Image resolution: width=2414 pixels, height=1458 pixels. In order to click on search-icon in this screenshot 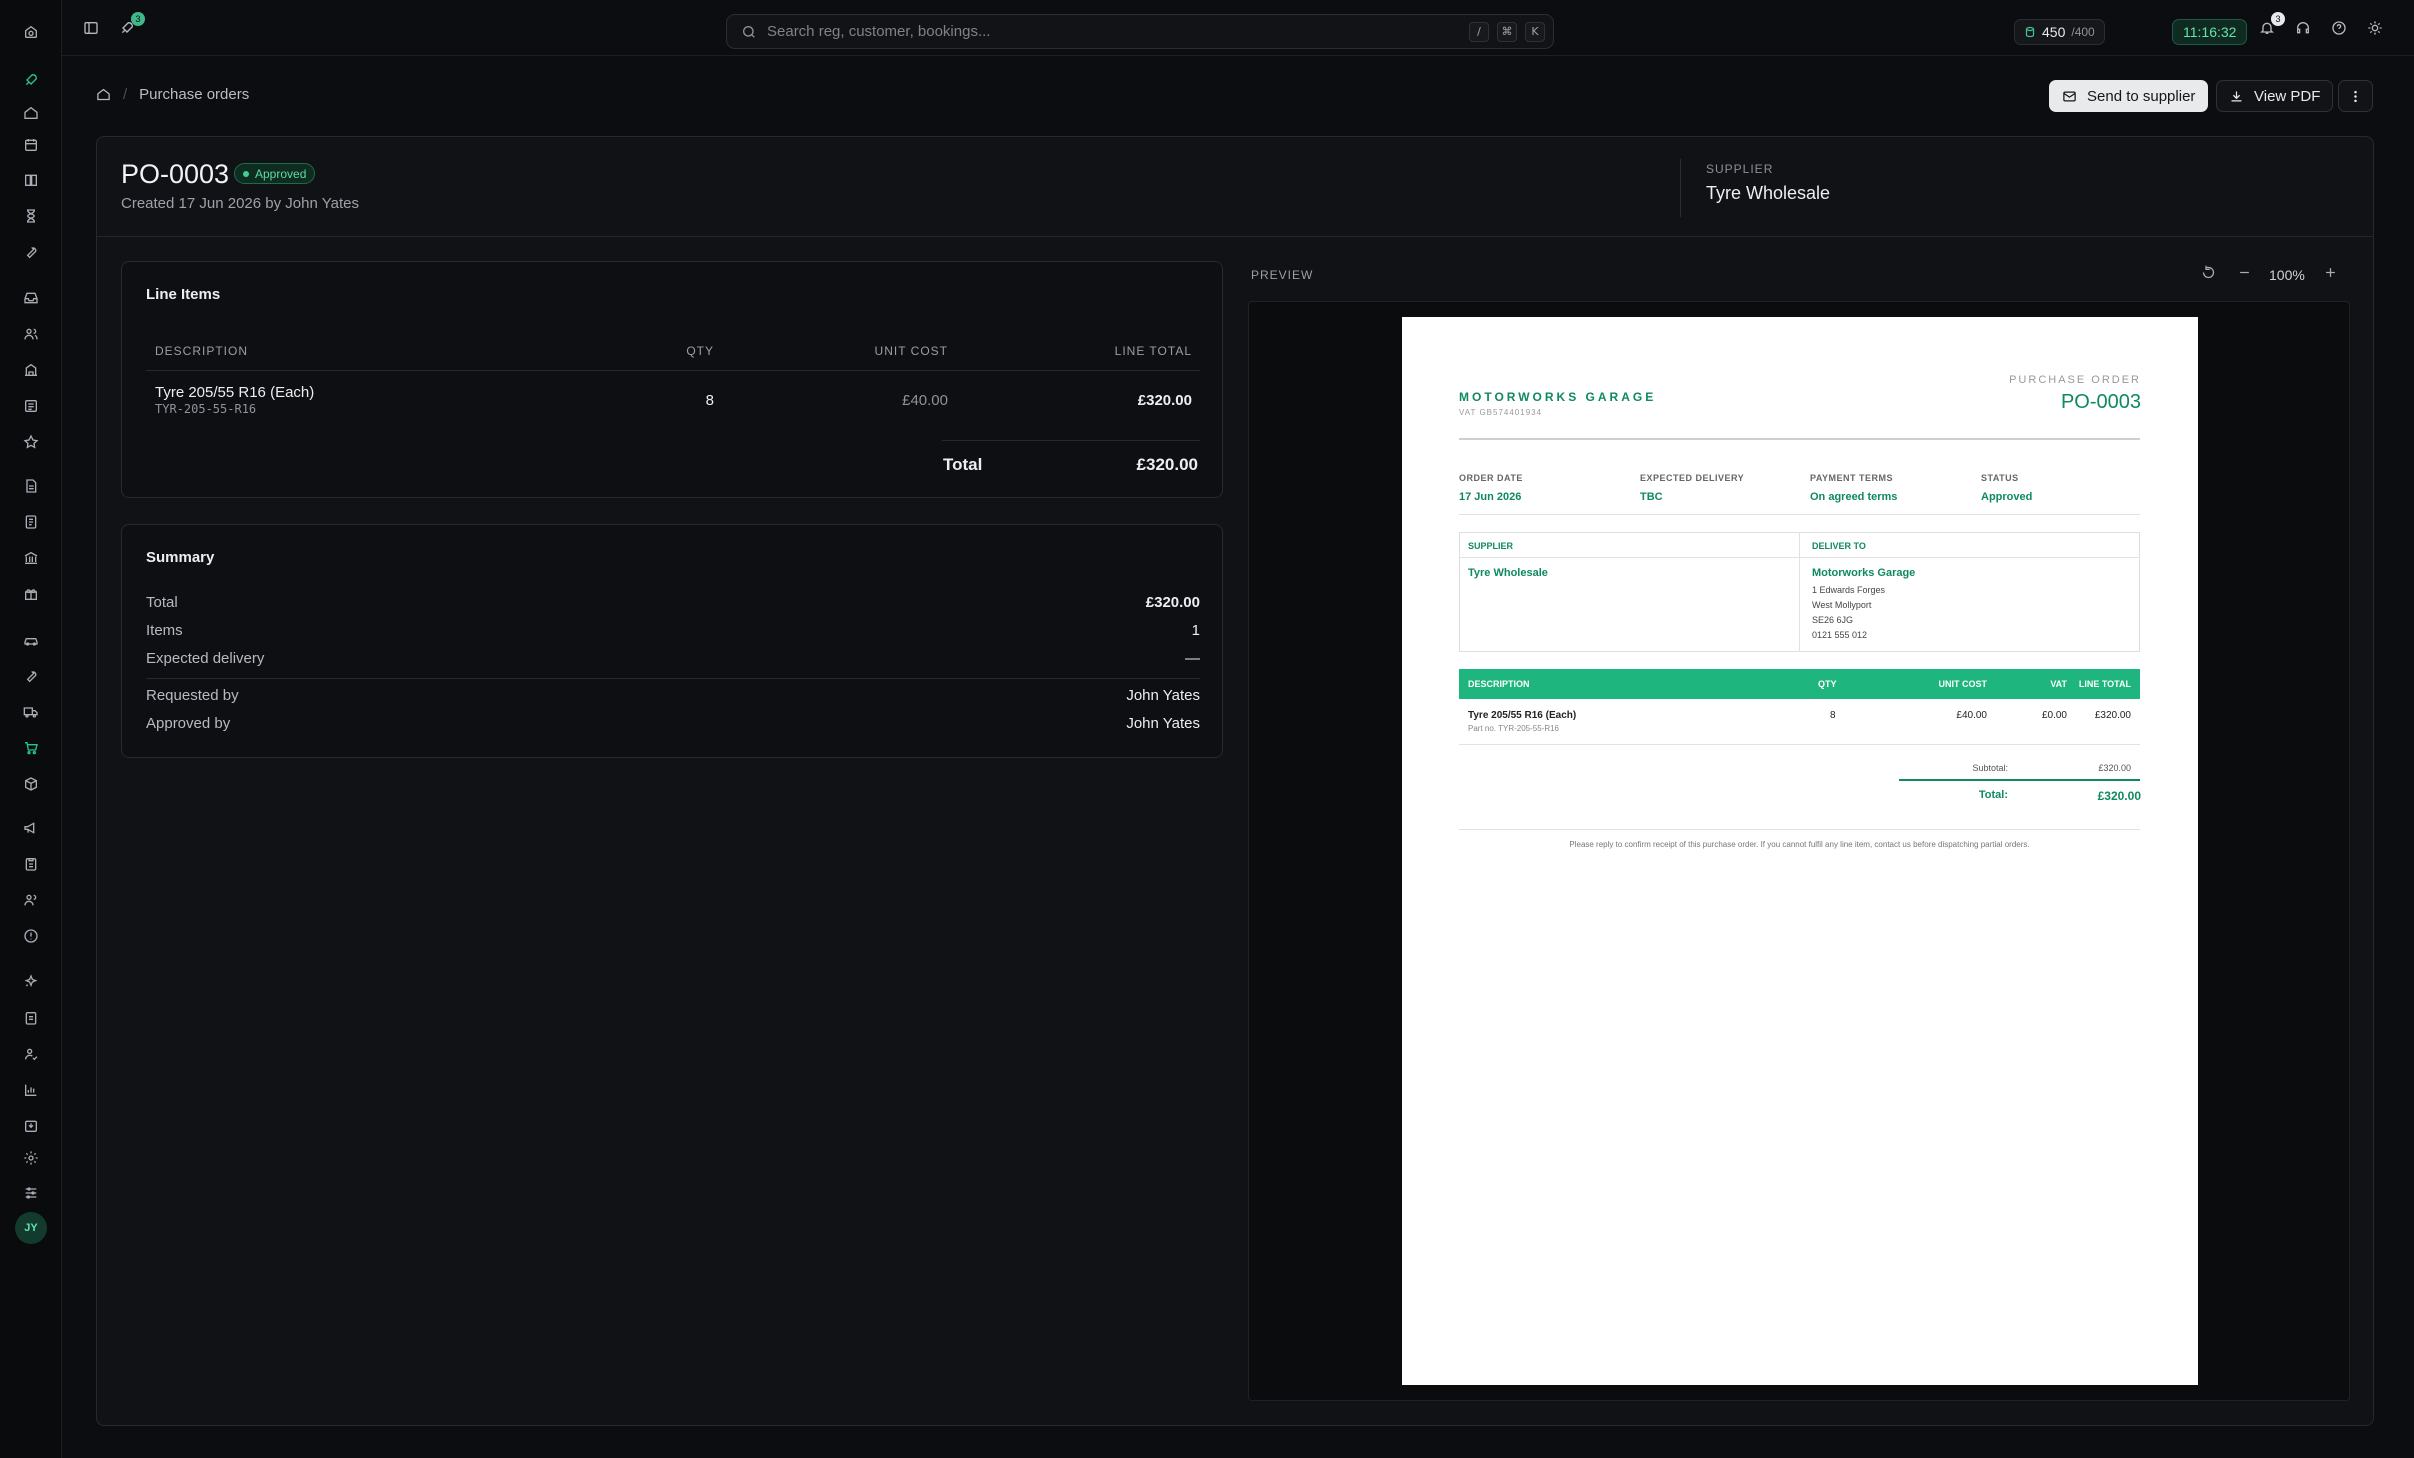, I will do `click(749, 31)`.